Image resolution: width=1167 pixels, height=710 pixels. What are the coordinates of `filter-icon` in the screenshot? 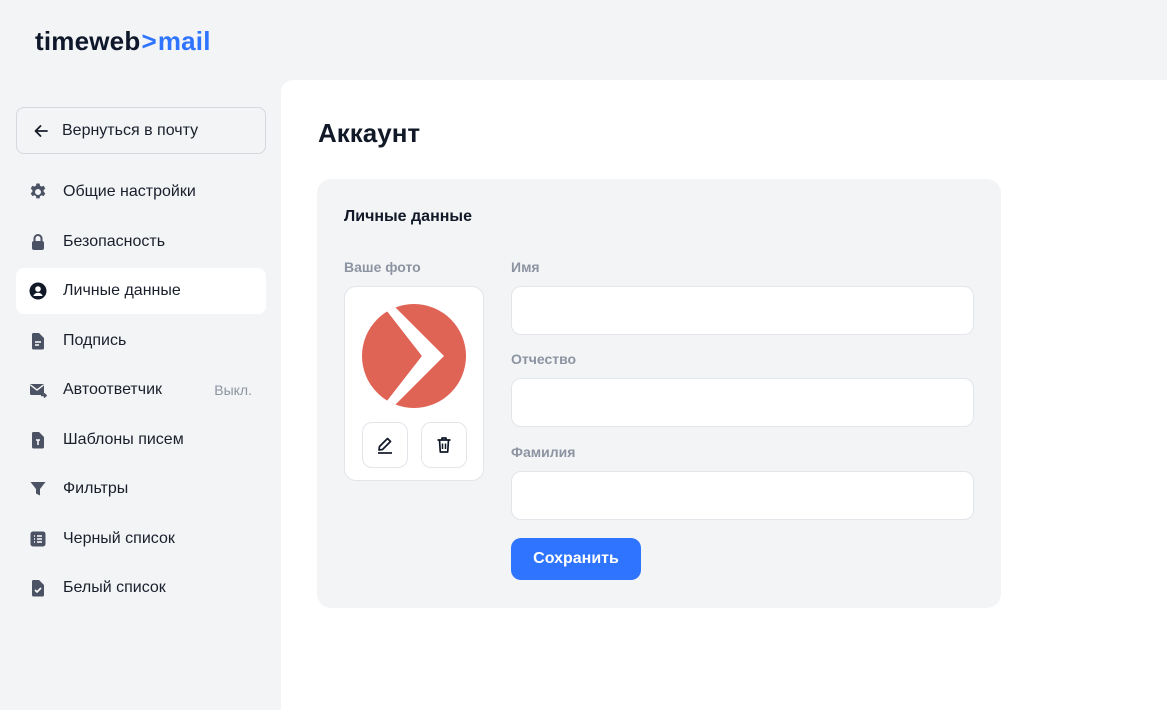 It's located at (38, 489).